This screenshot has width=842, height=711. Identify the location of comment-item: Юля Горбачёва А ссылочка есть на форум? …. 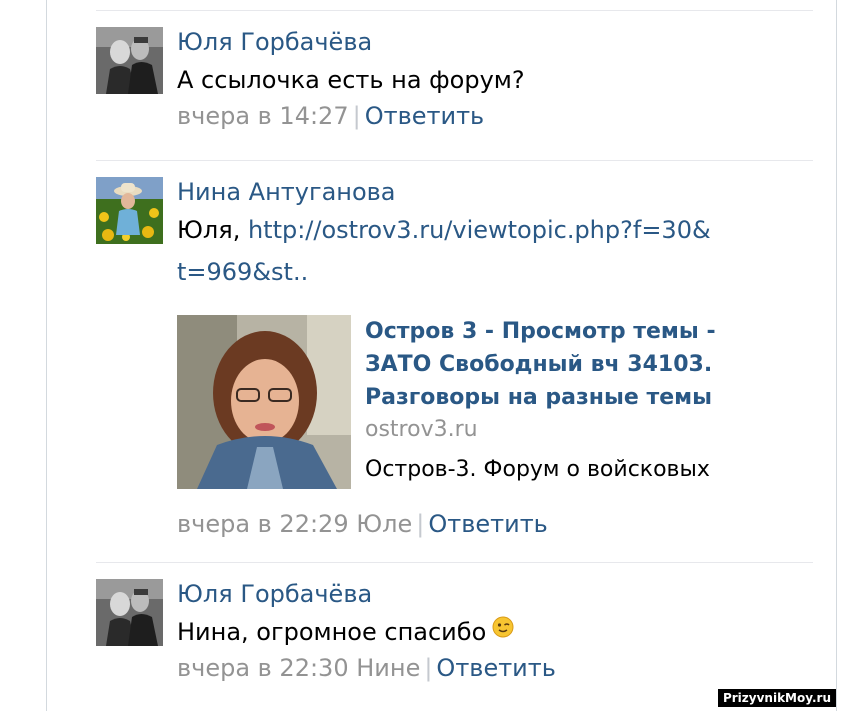
(454, 89).